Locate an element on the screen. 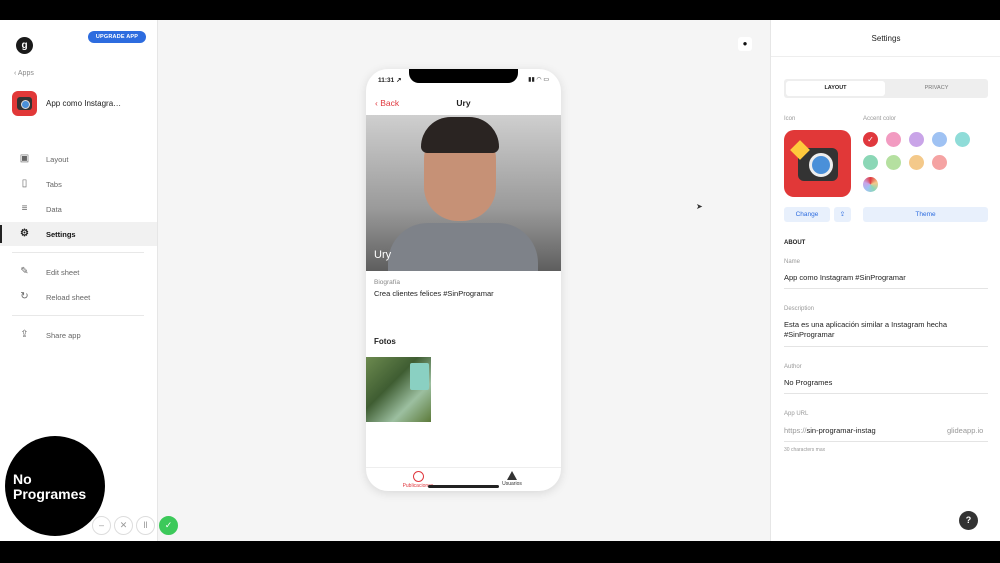 The image size is (1000, 563). accent-color-label: Accent color is located at coordinates (880, 119).